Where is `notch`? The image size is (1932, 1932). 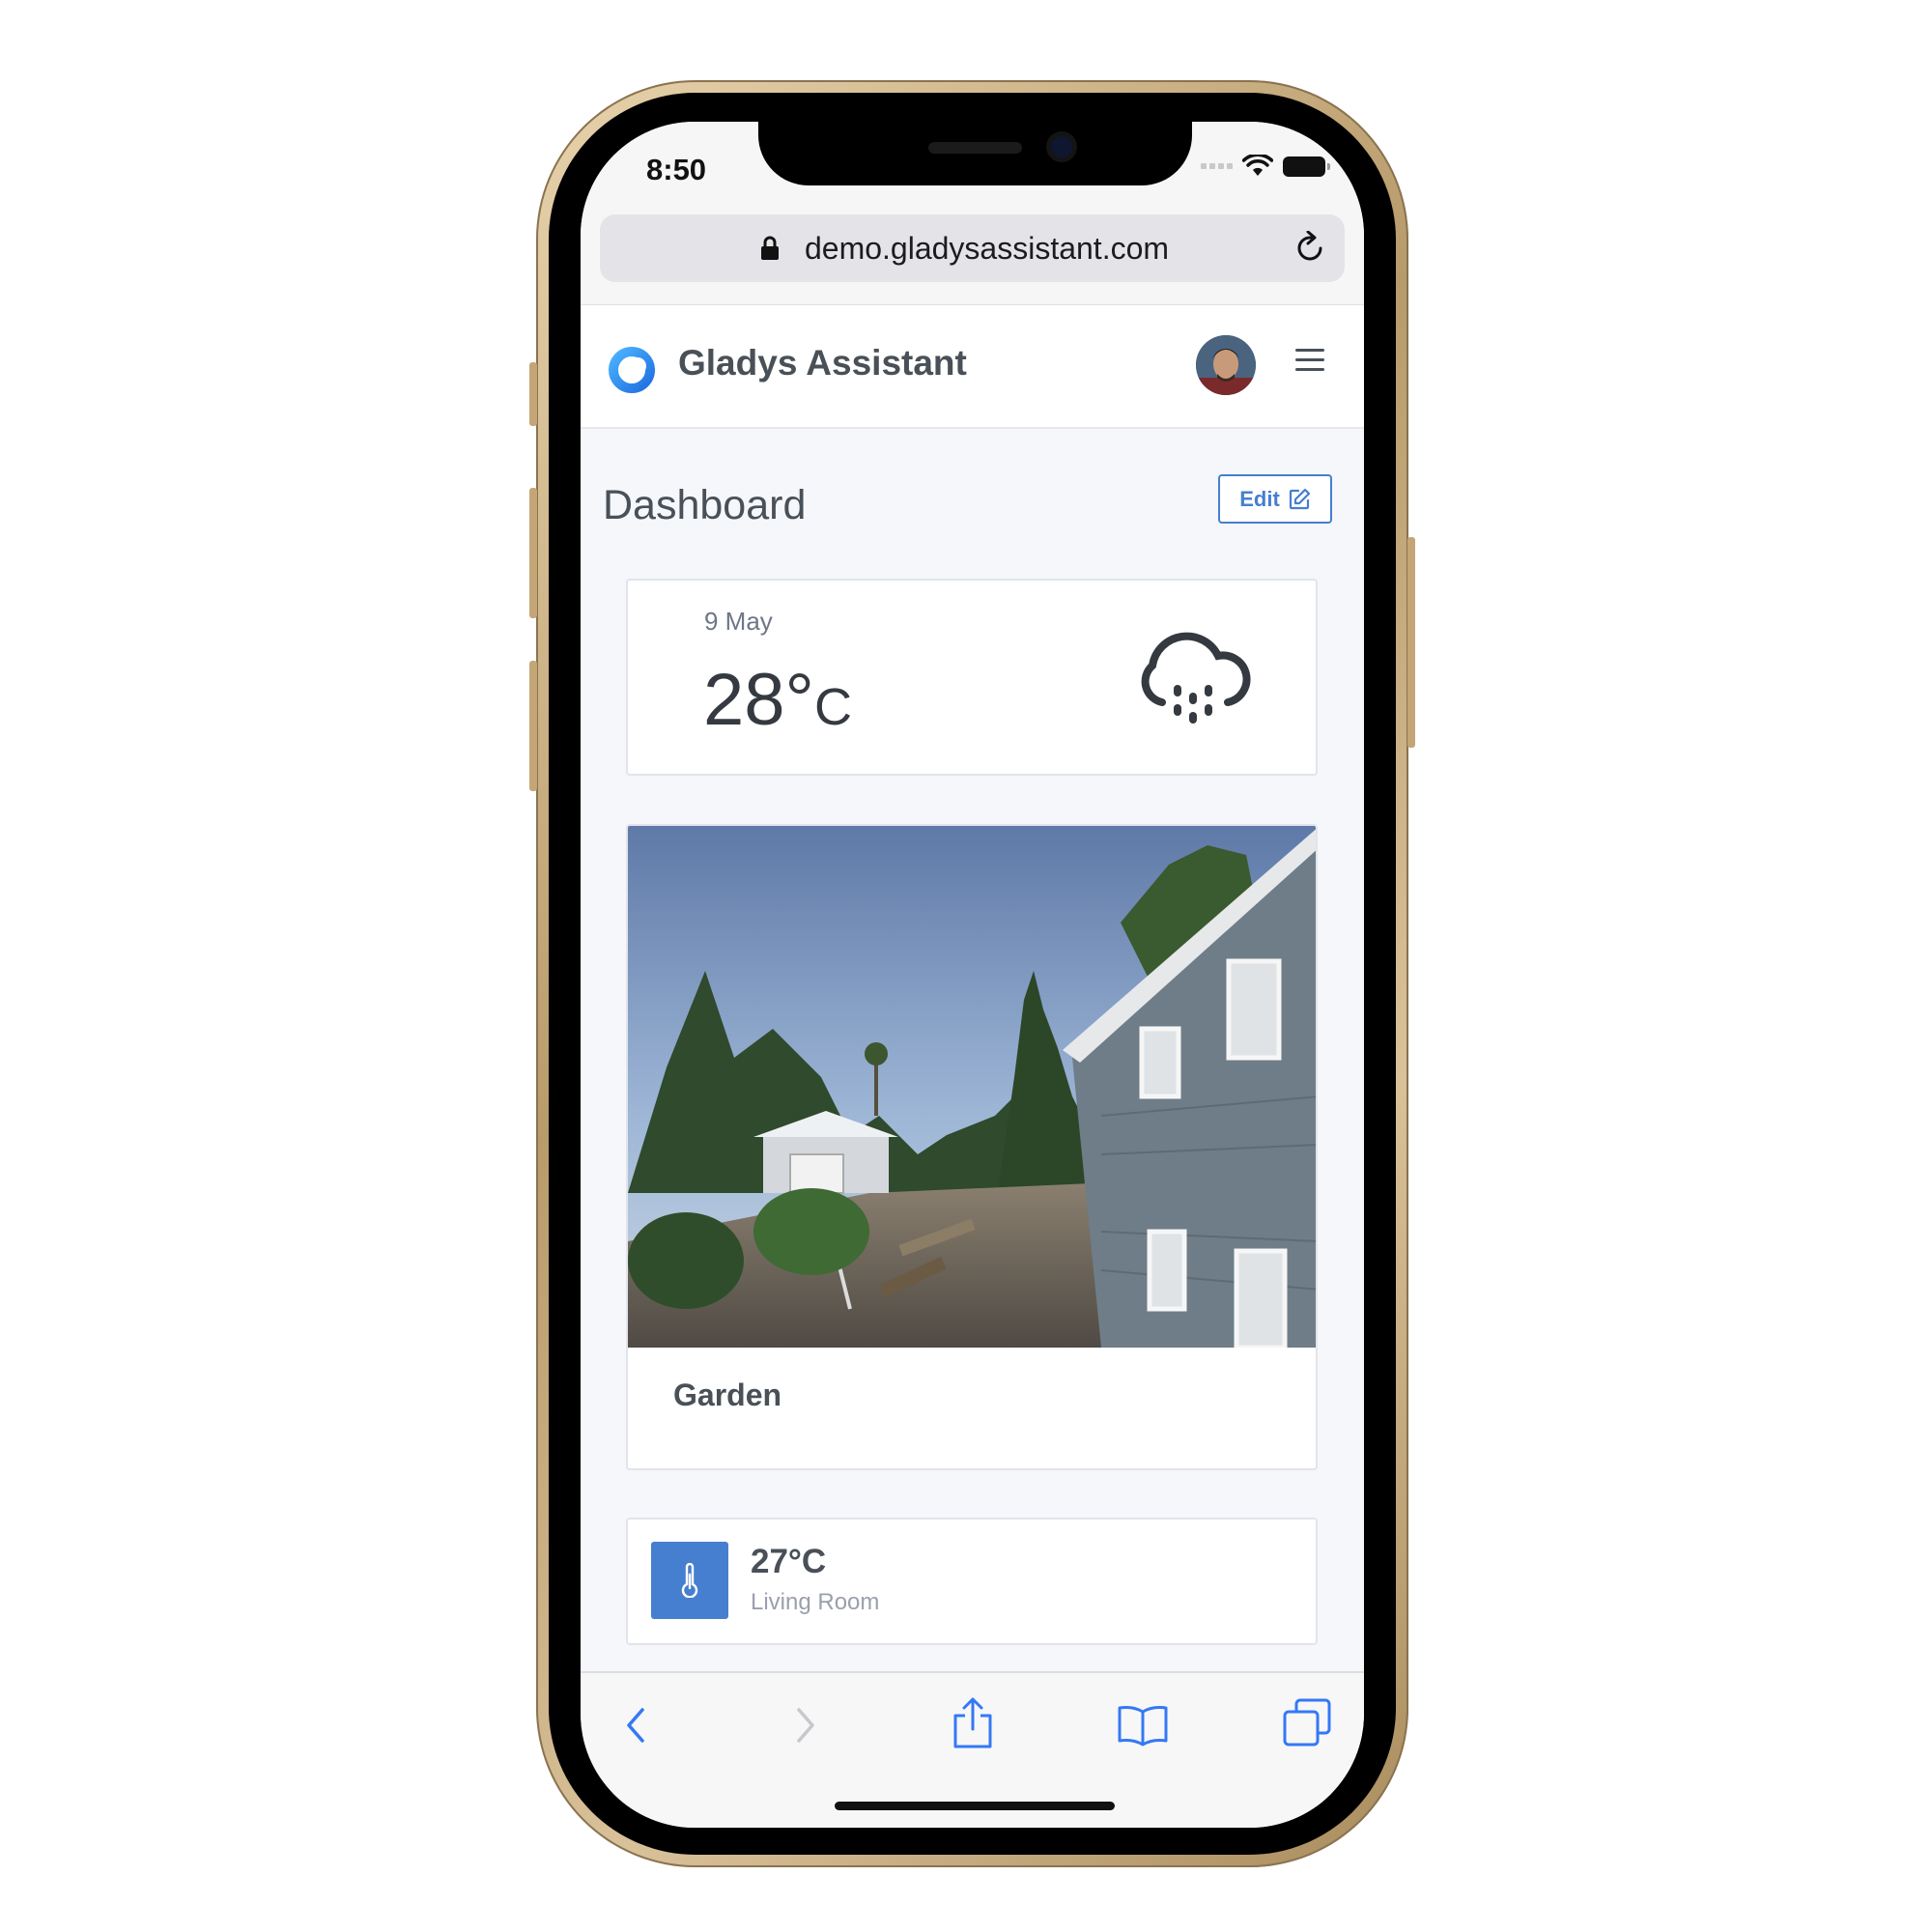
notch is located at coordinates (975, 153).